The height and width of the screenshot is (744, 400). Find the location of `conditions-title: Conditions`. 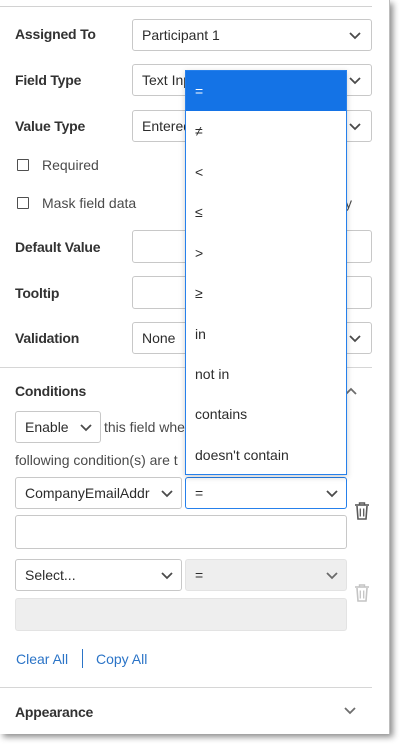

conditions-title: Conditions is located at coordinates (51, 391).